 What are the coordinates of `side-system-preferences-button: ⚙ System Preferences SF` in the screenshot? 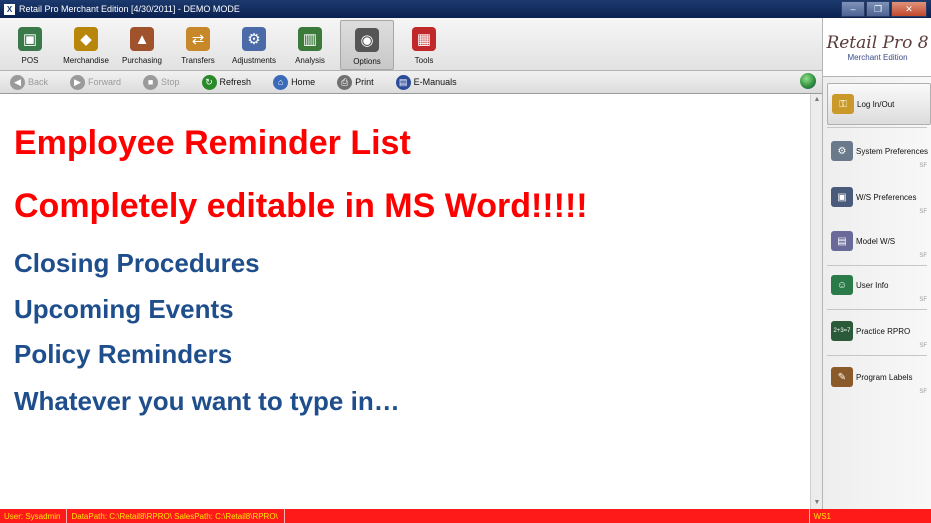 It's located at (878, 151).